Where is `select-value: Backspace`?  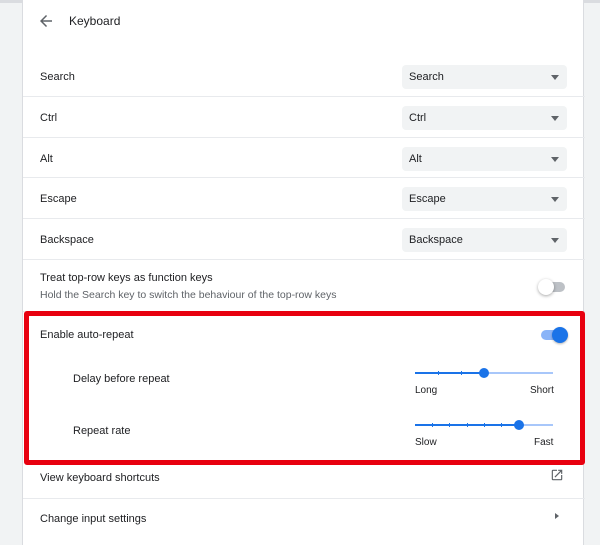
select-value: Backspace is located at coordinates (436, 240).